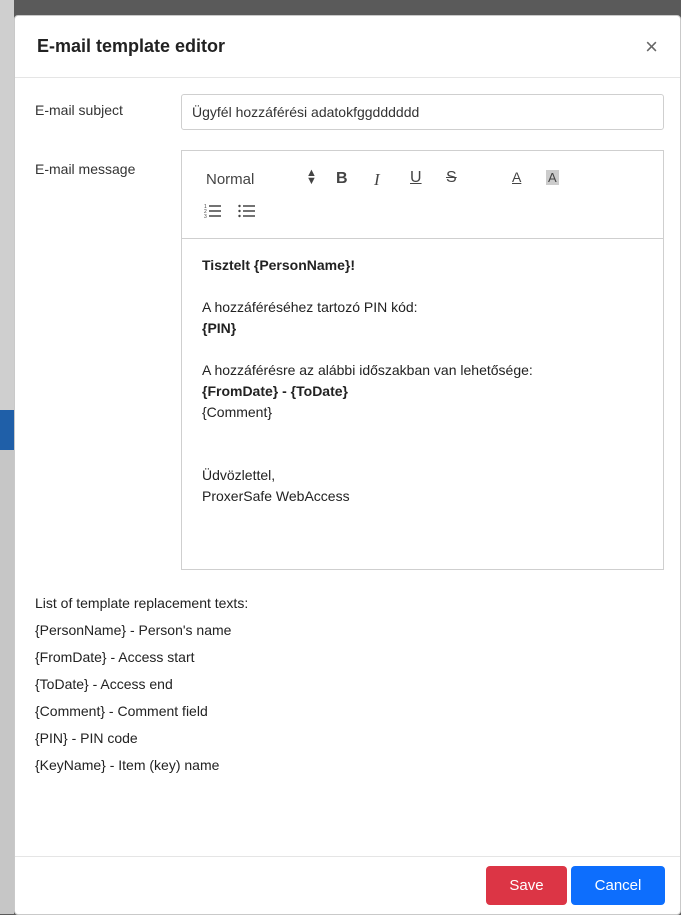  Describe the element at coordinates (121, 711) in the screenshot. I see `replacement-item: {Comment} - Comment field` at that location.